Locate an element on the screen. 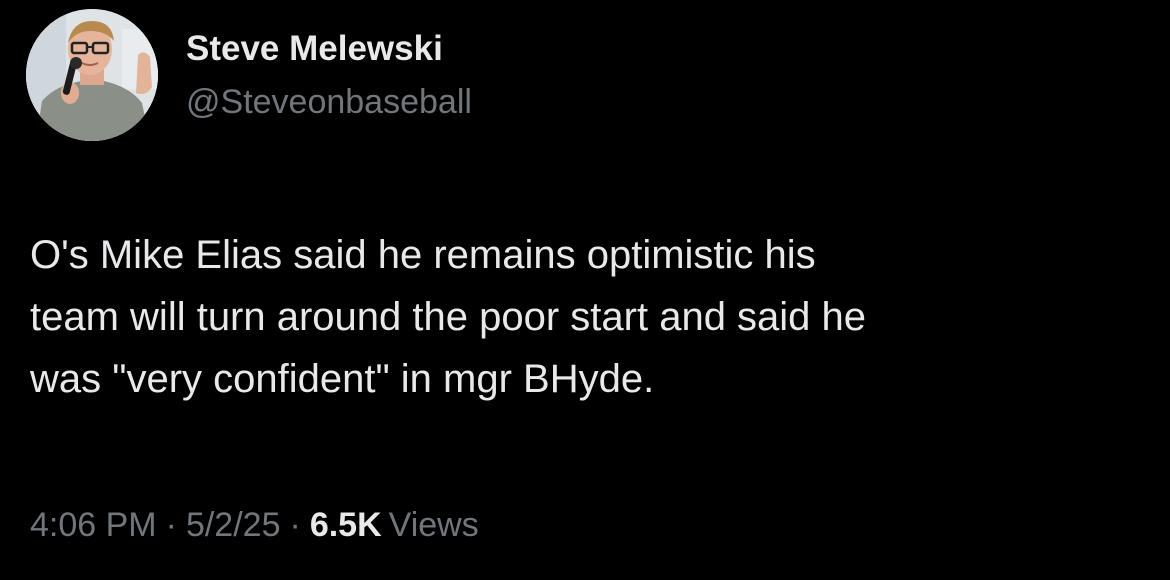 Image resolution: width=1170 pixels, height=580 pixels. tweet-meta: 4:06 PM · 5/2/25 · 6.5K Views is located at coordinates (254, 525).